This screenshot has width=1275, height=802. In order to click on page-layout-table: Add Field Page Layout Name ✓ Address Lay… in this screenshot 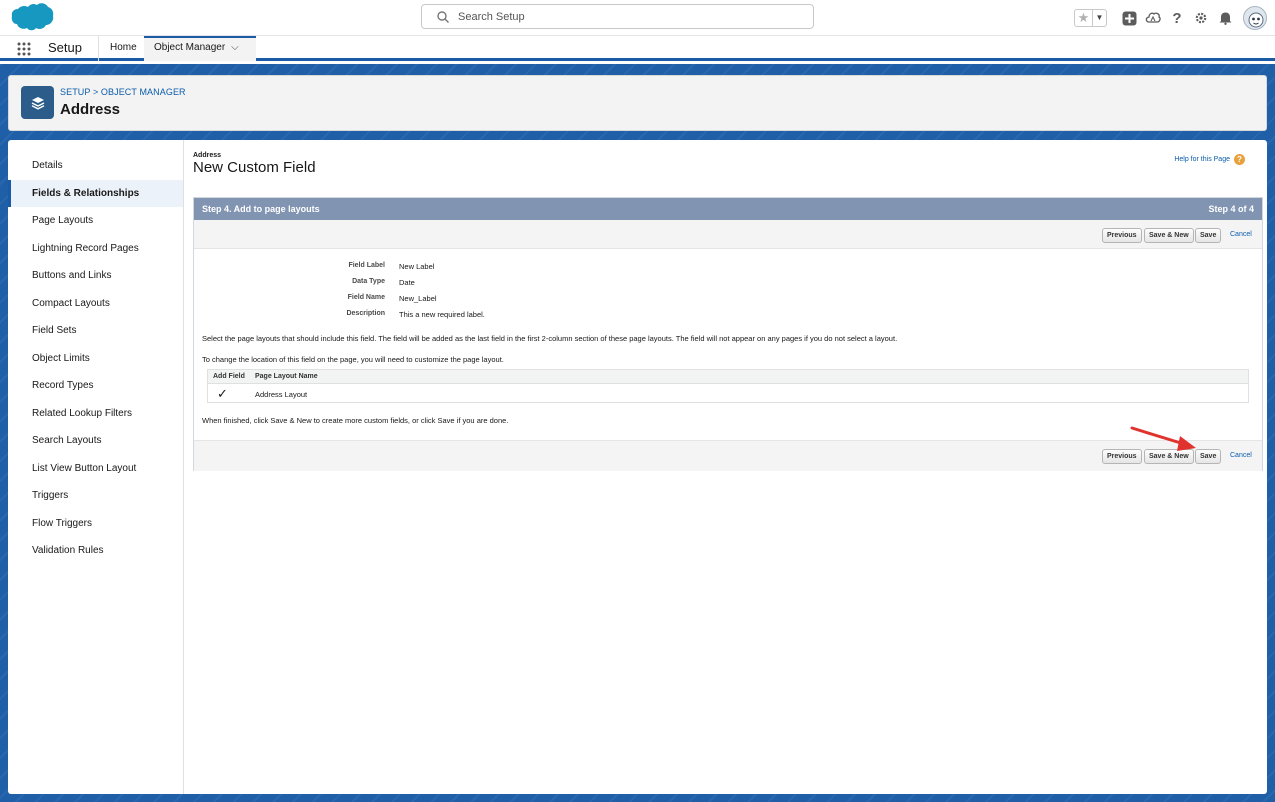, I will do `click(728, 386)`.